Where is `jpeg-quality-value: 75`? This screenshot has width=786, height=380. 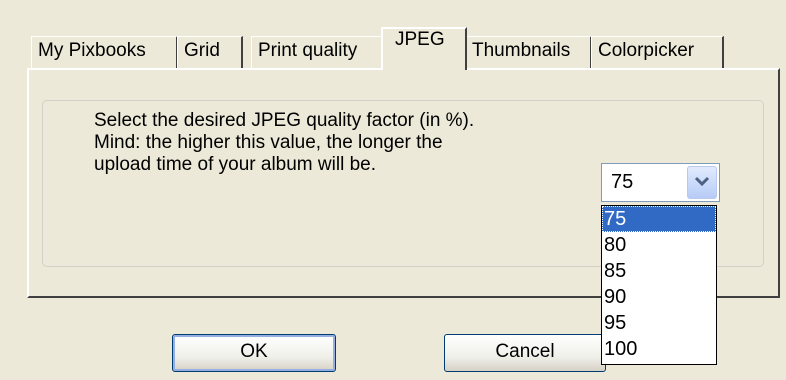 jpeg-quality-value: 75 is located at coordinates (622, 182).